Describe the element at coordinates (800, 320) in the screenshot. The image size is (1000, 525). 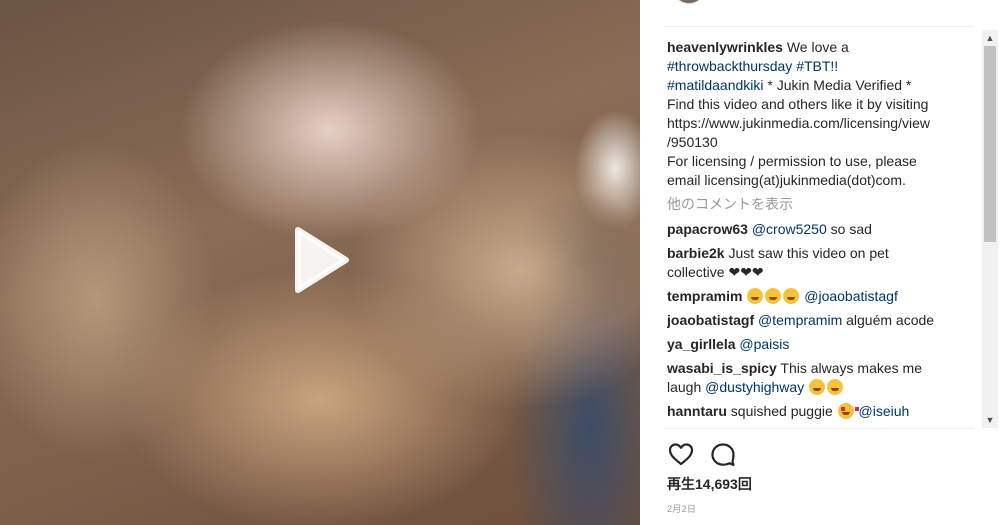
I see `comment-mention: @tempramim` at that location.